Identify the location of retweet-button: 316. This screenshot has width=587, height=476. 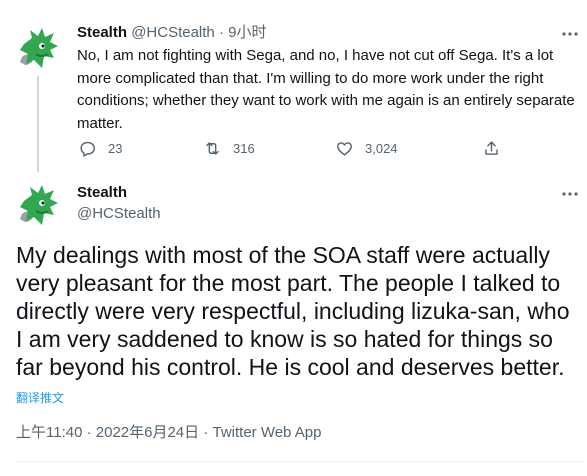
(229, 148).